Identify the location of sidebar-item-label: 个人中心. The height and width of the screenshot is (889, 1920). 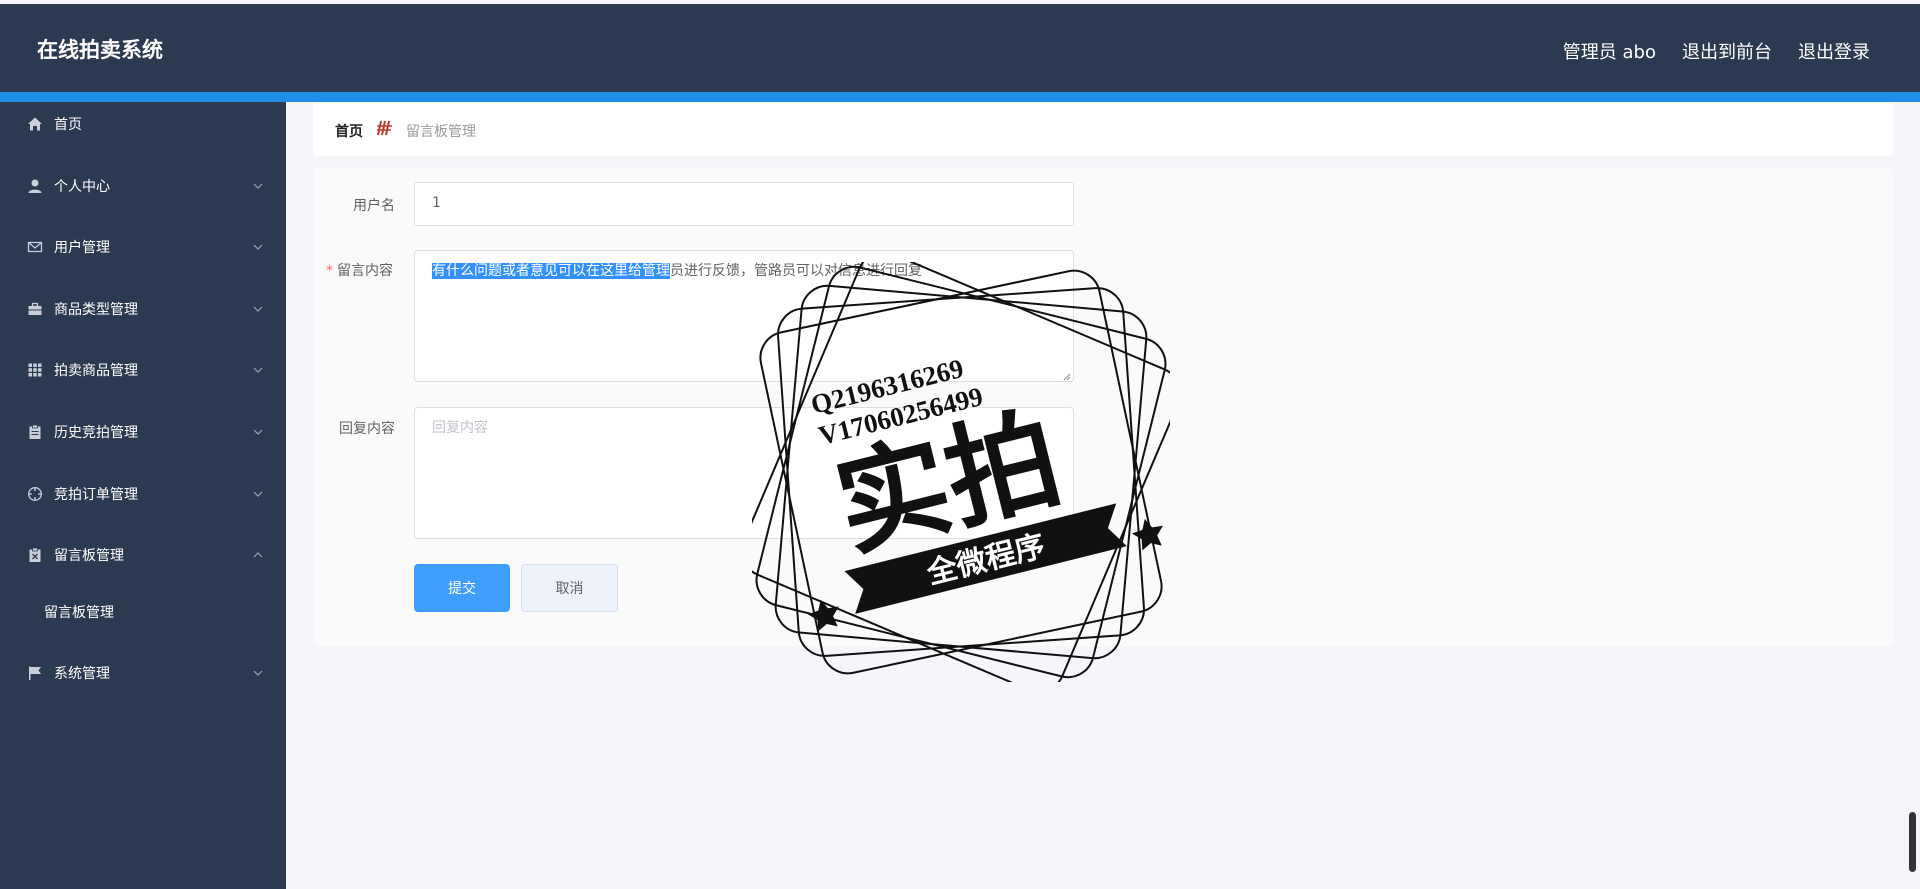
(82, 187).